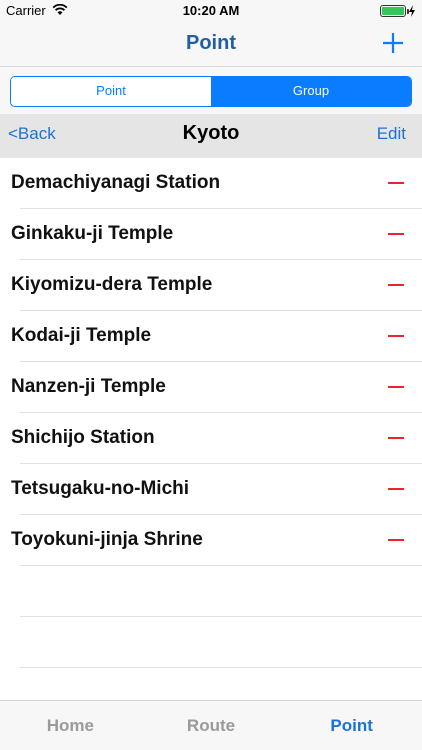 The image size is (422, 750). I want to click on list-item: Shichijo Station, so click(211, 438).